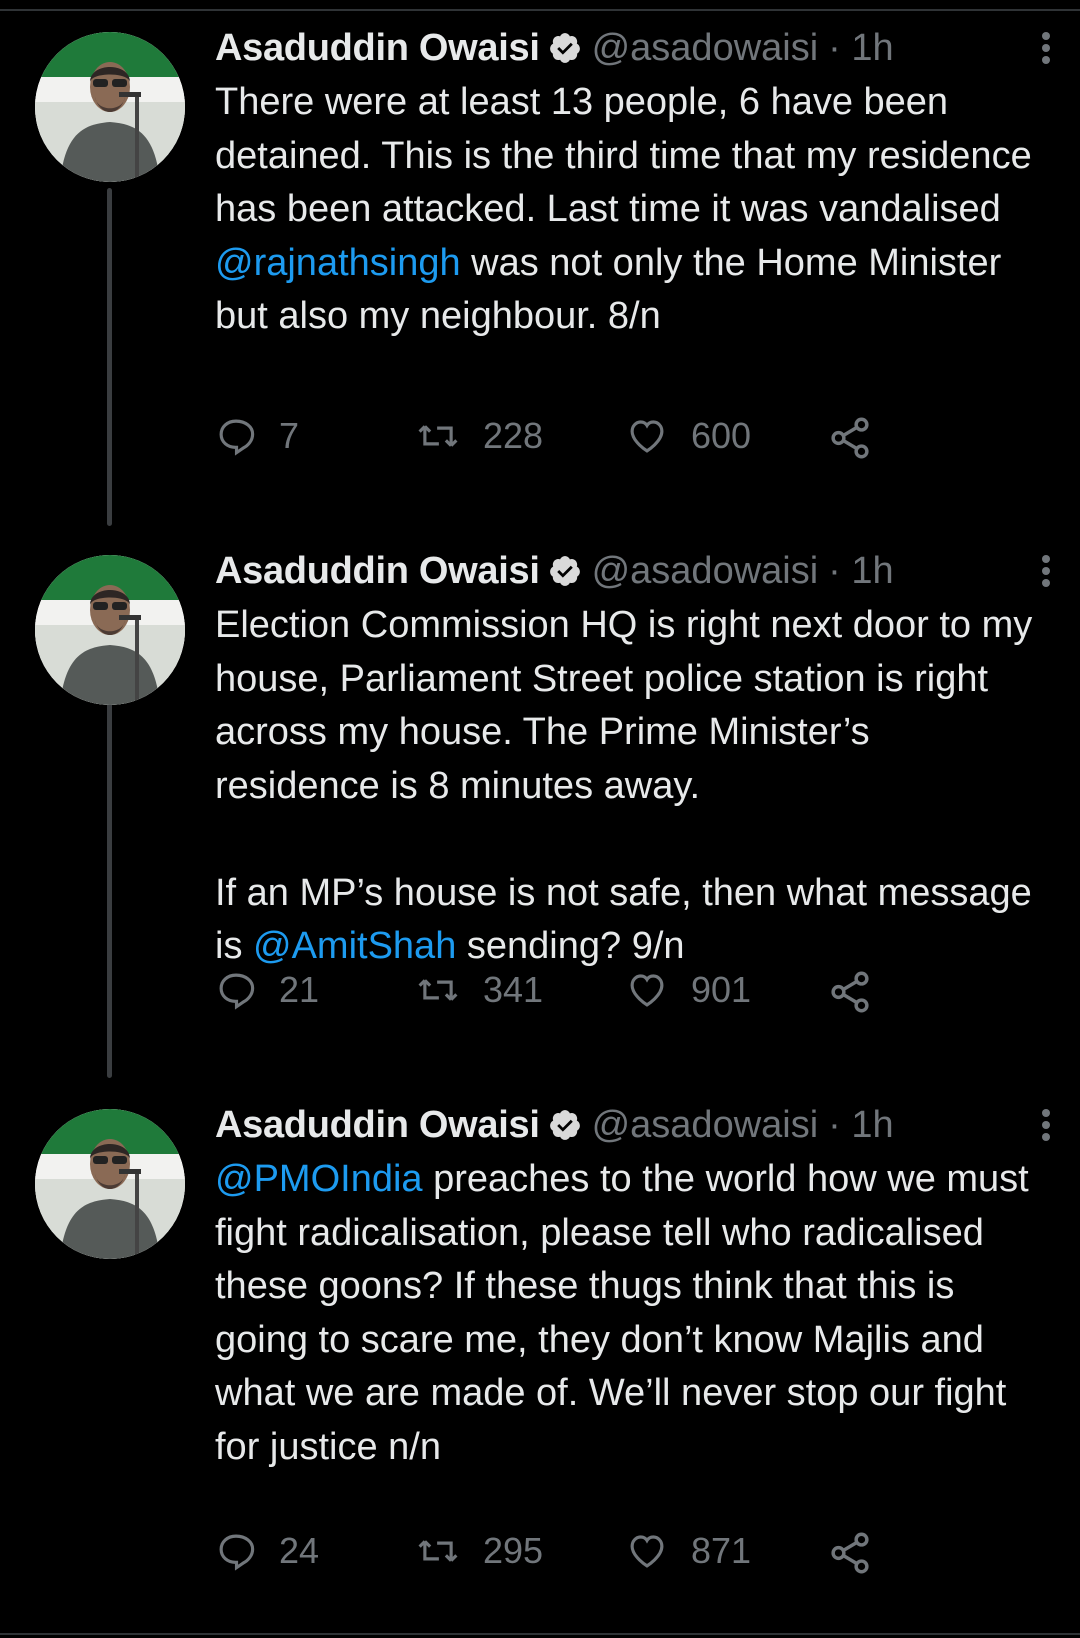  What do you see at coordinates (267, 990) in the screenshot?
I see `reply-button: 21` at bounding box center [267, 990].